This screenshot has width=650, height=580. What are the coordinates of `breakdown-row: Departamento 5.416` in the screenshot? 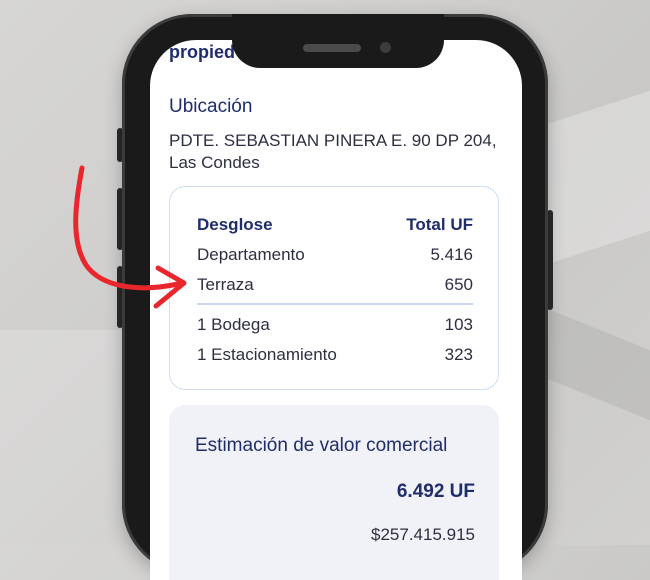 It's located at (335, 255).